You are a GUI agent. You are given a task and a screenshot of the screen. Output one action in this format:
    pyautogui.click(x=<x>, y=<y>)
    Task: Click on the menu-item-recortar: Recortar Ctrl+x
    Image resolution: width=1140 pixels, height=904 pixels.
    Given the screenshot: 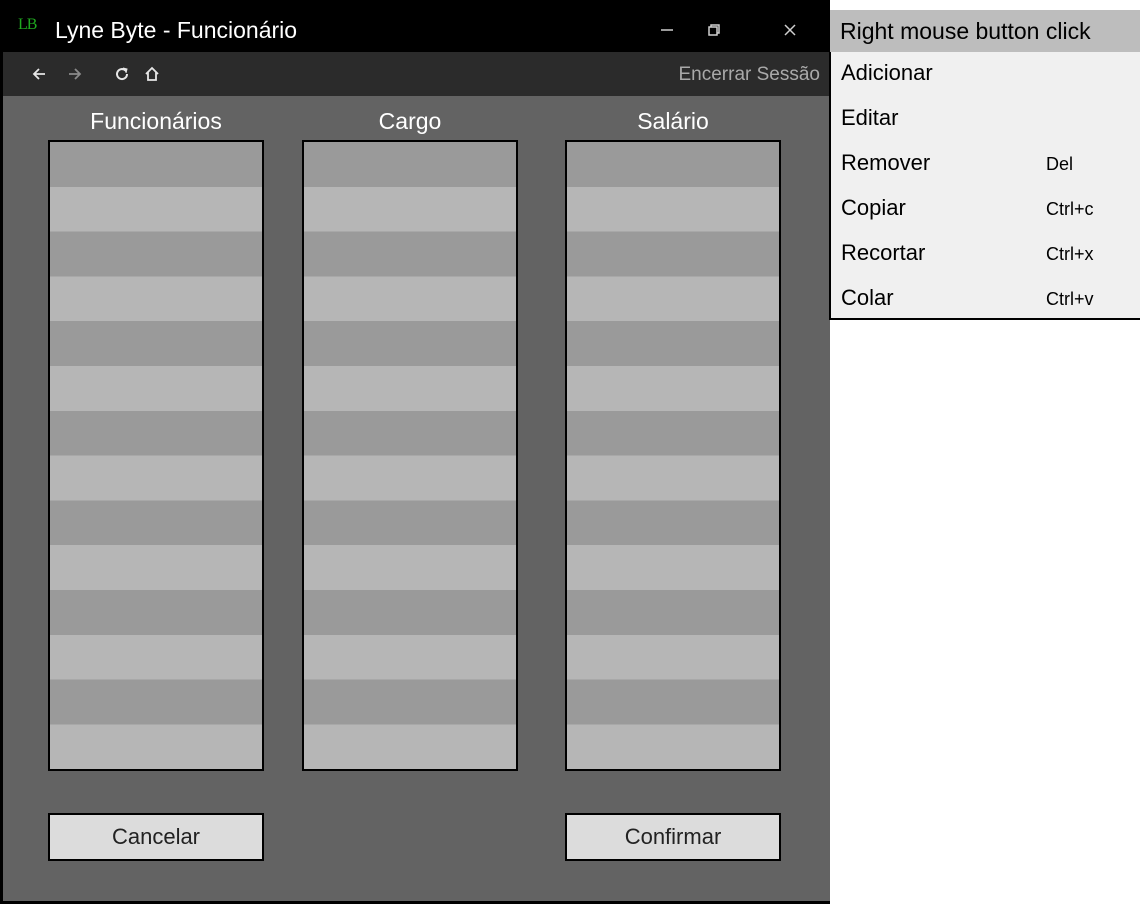 What is the action you would take?
    pyautogui.click(x=990, y=254)
    